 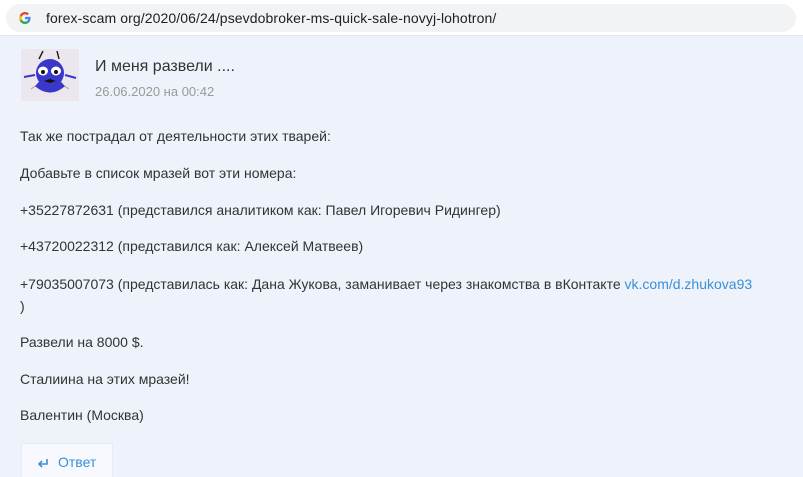 What do you see at coordinates (689, 284) in the screenshot?
I see `vk-profile-link: vk.com/d.zhukova93` at bounding box center [689, 284].